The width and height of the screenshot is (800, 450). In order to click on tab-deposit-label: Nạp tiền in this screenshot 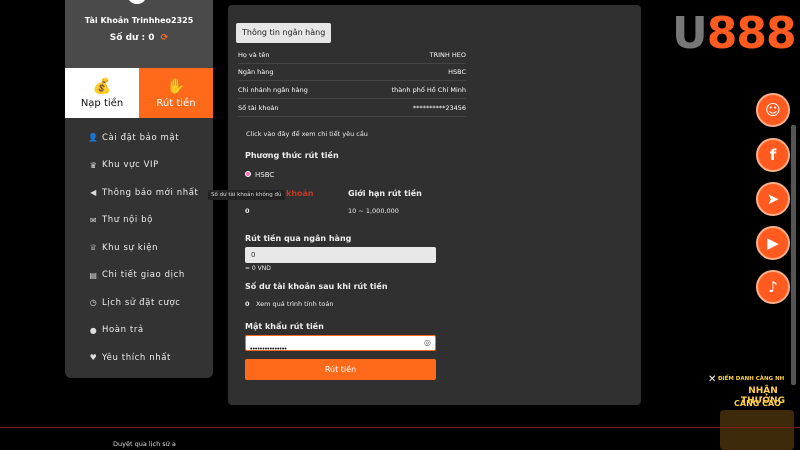, I will do `click(102, 103)`.